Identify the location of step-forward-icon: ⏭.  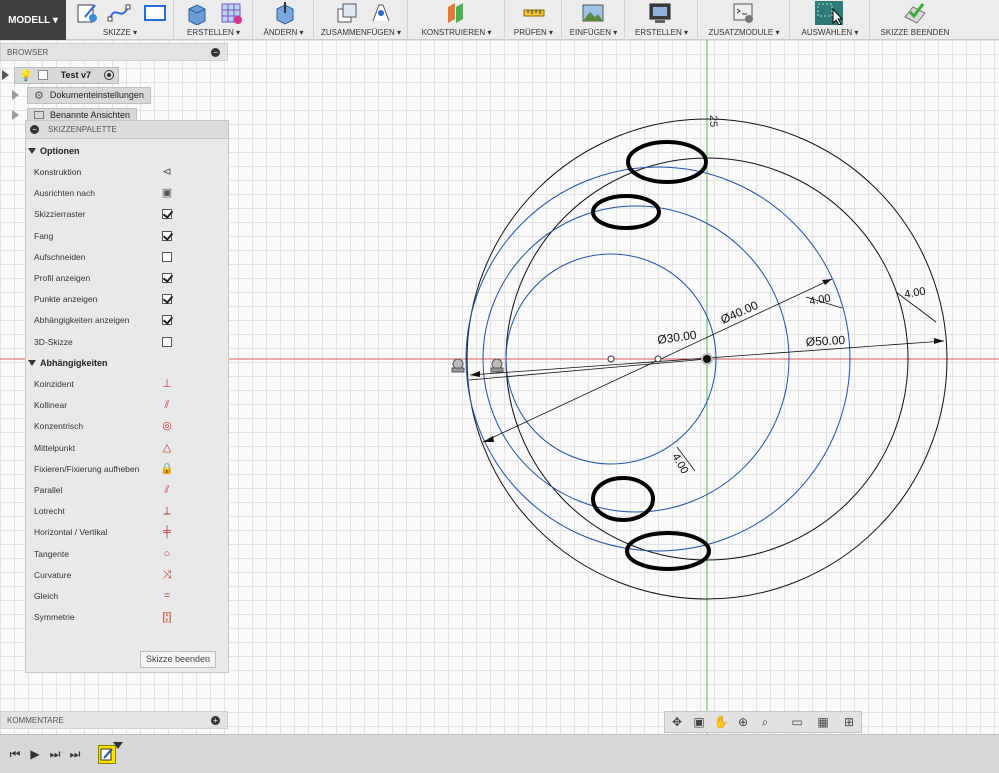
(55, 754).